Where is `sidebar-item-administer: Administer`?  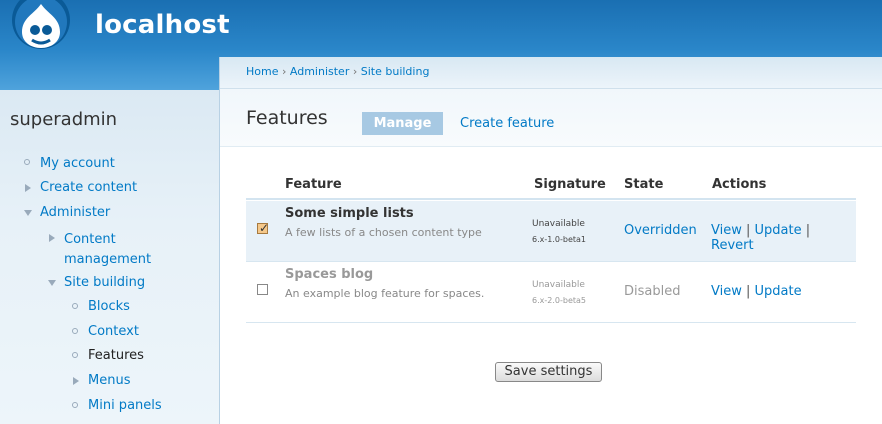 sidebar-item-administer: Administer is located at coordinates (75, 212).